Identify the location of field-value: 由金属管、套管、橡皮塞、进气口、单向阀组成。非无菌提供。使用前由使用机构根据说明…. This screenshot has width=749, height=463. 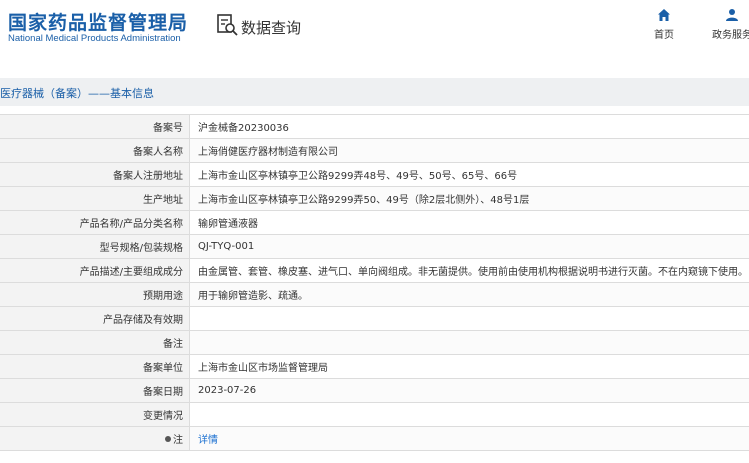
(469, 270).